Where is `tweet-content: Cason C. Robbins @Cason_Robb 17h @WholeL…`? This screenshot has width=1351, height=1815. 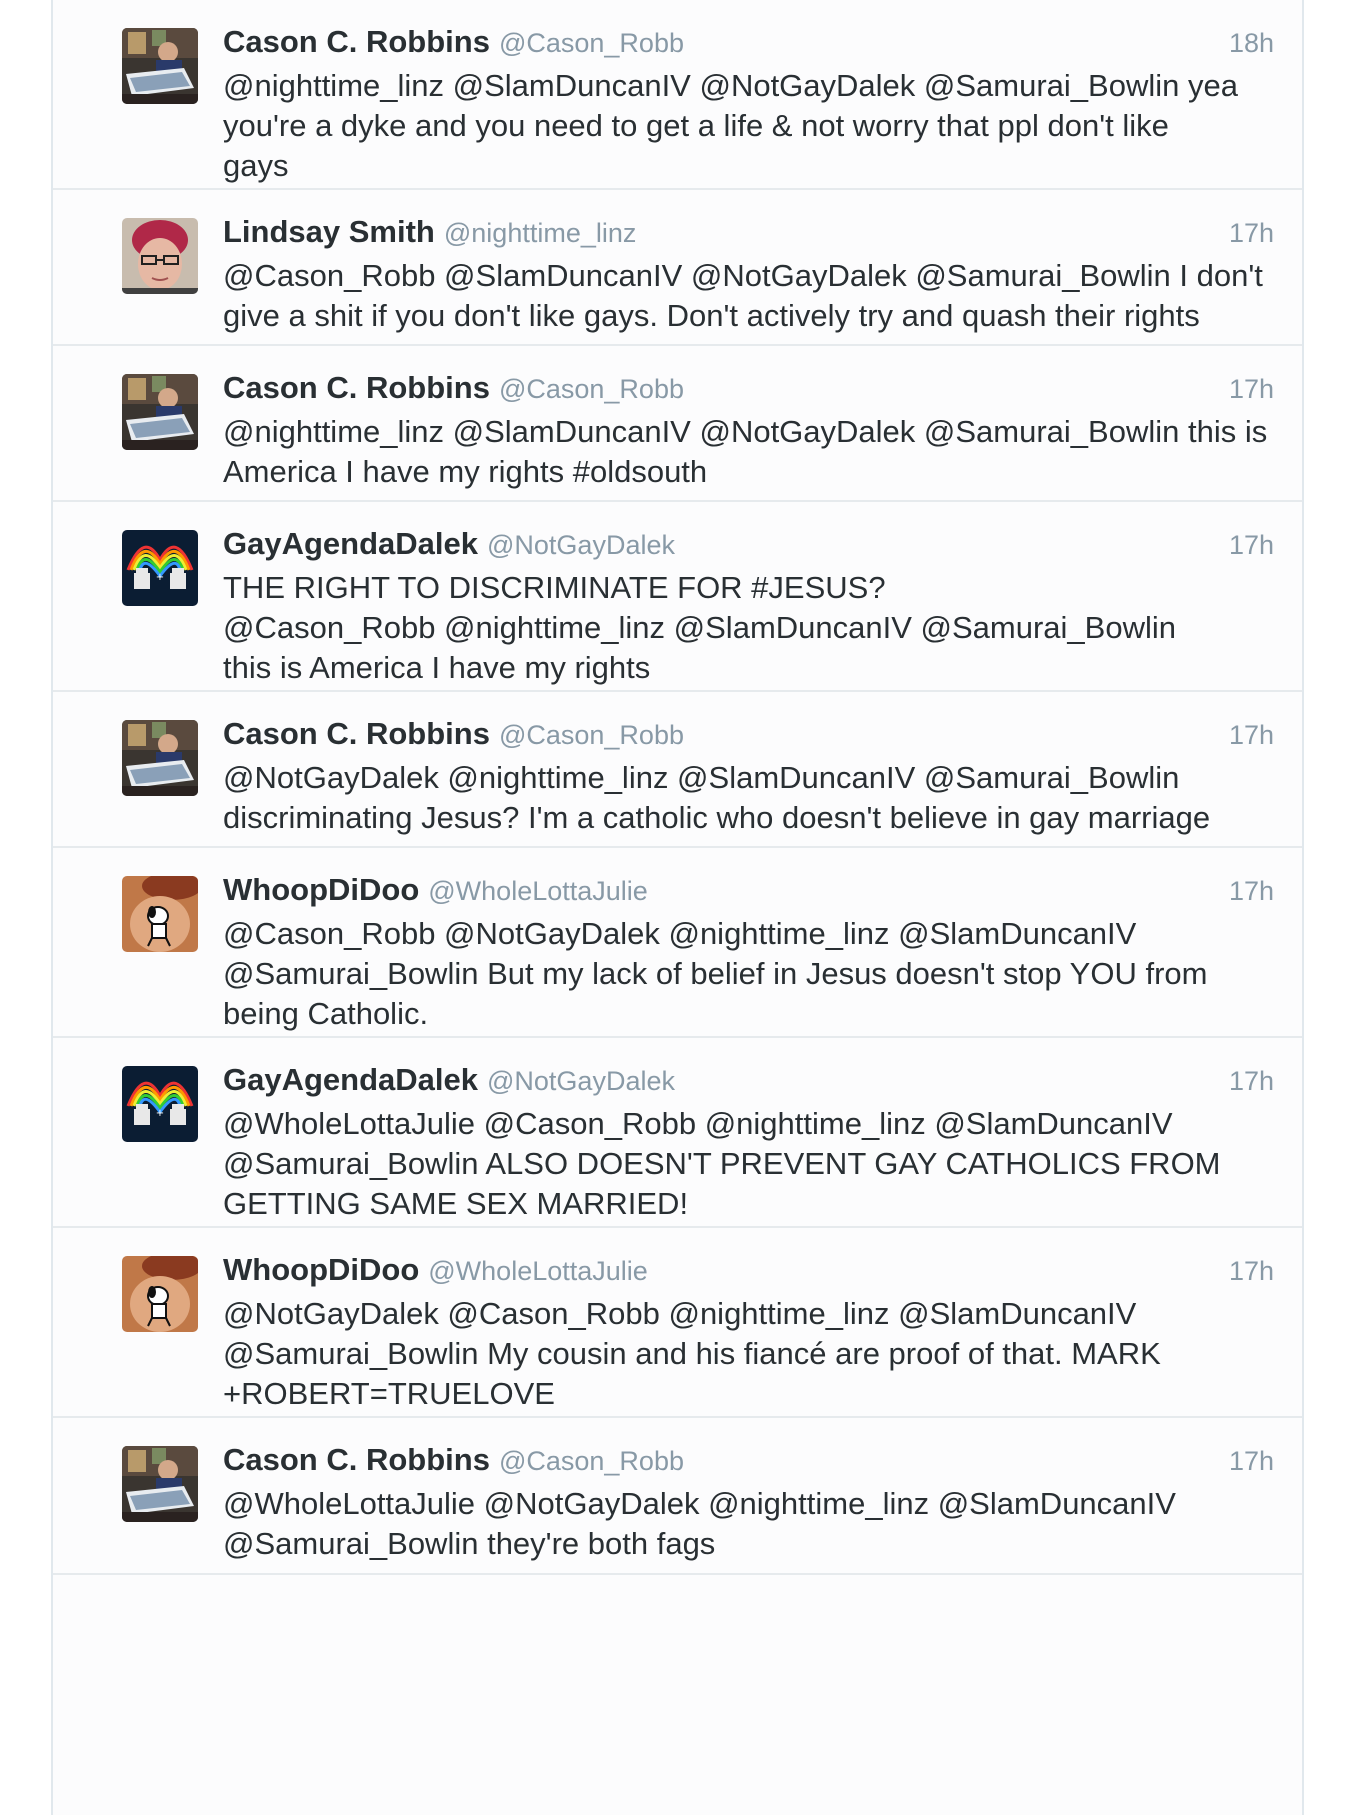
tweet-content: Cason C. Robbins @Cason_Robb 17h @WholeL… is located at coordinates (748, 1503).